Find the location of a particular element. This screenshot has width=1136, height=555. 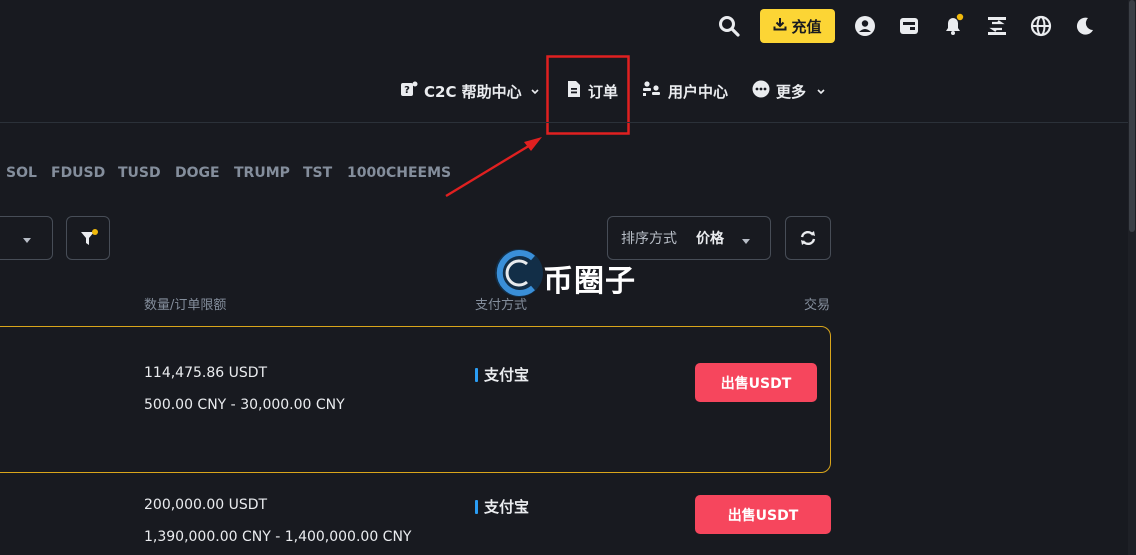

sort-label: 排序方式 is located at coordinates (649, 239).